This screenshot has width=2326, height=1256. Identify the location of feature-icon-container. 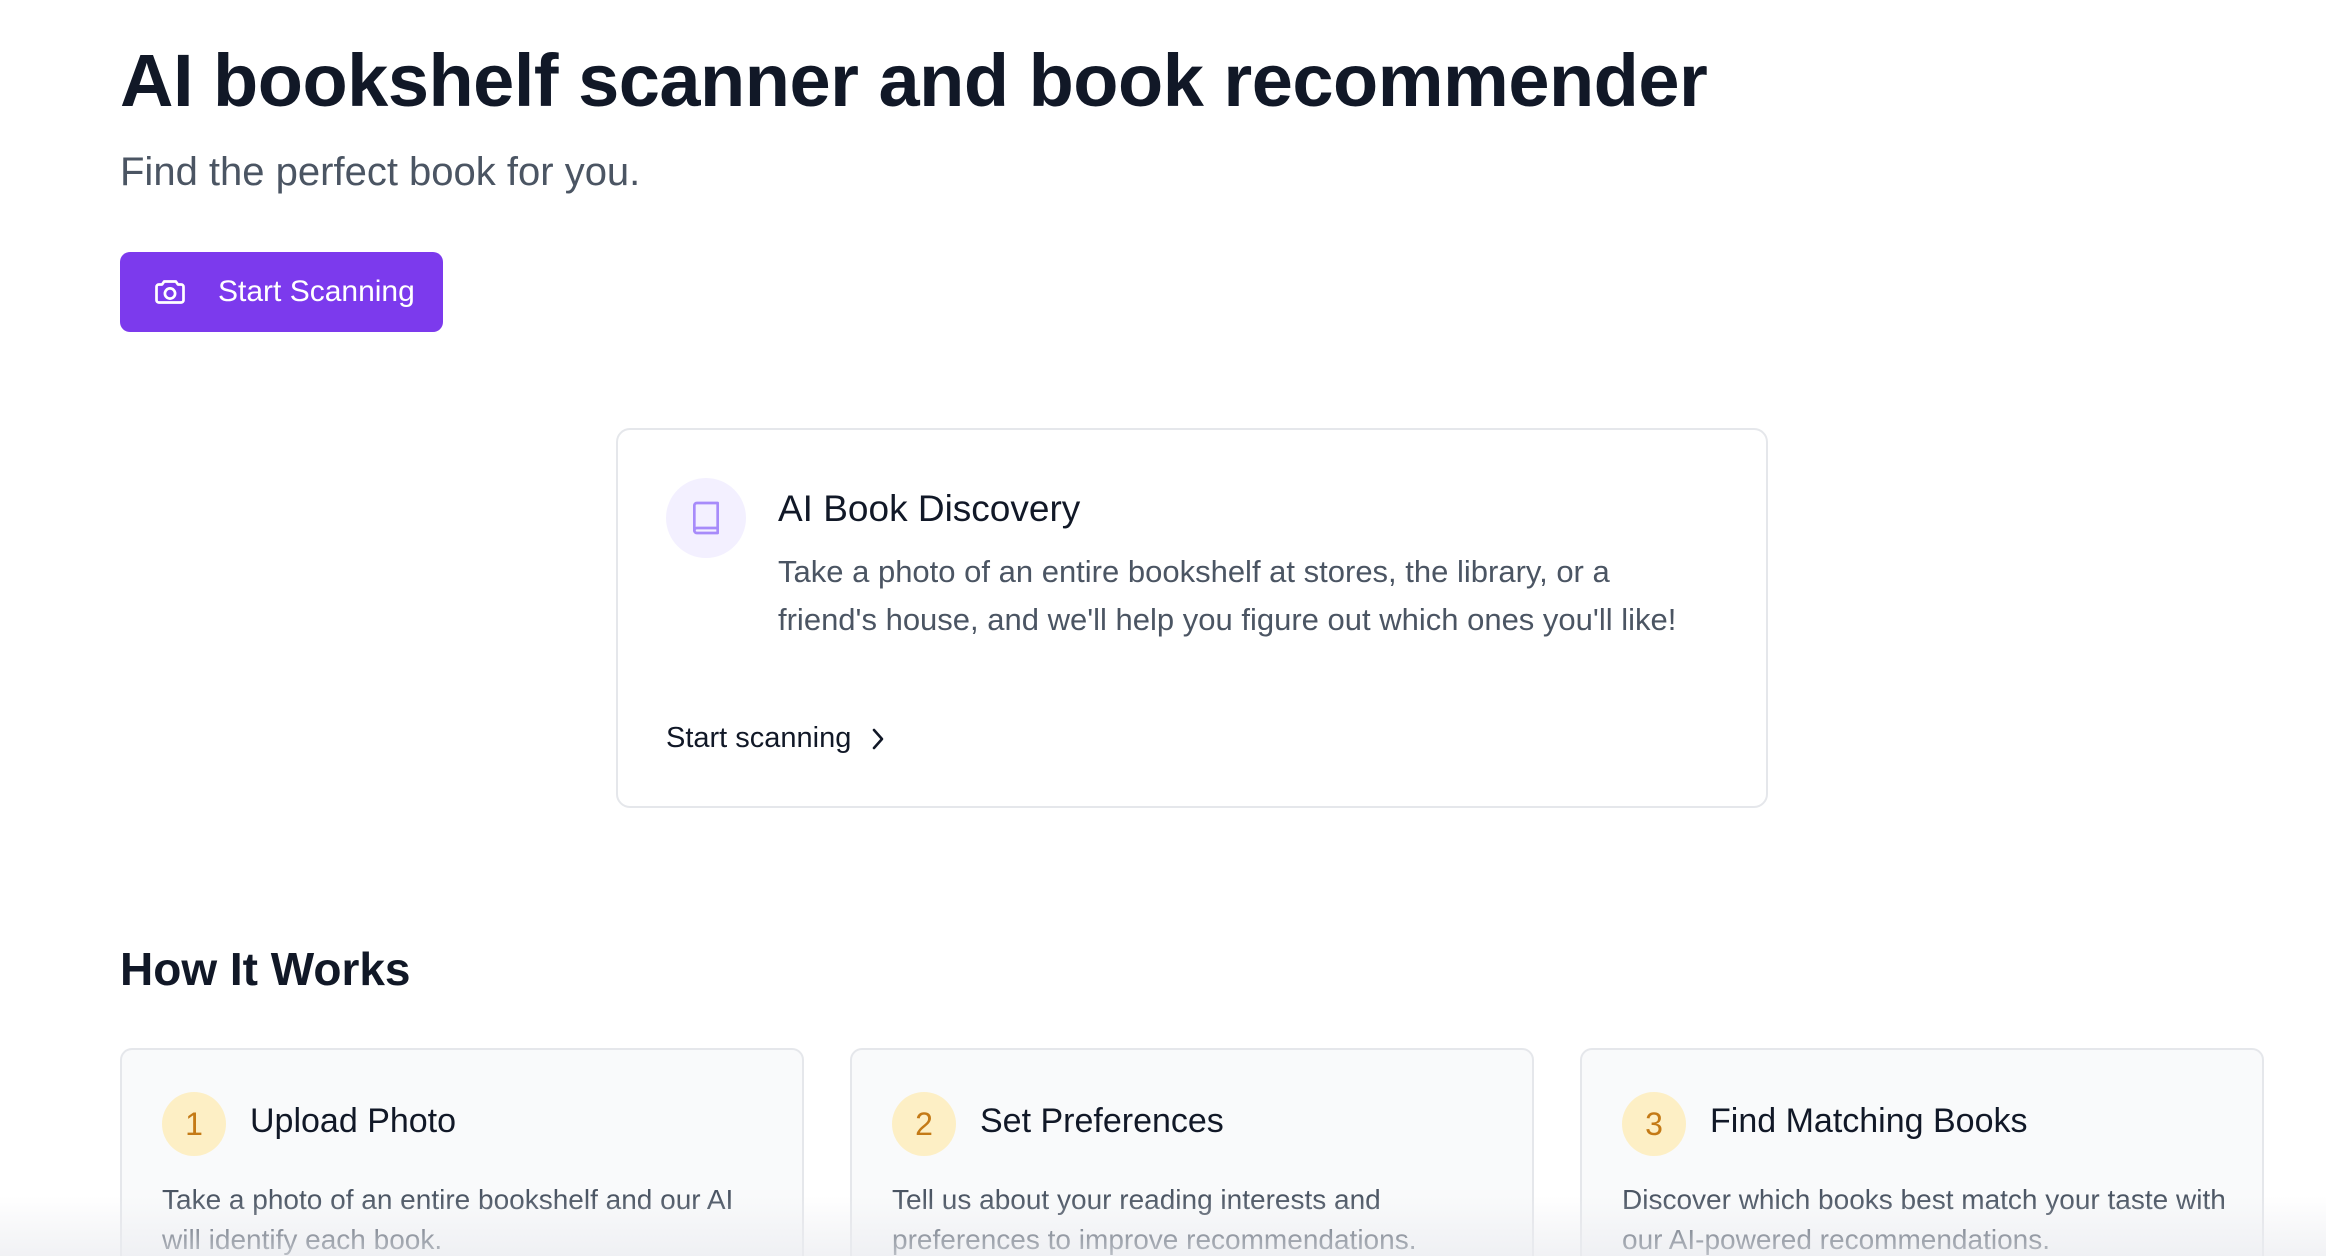
(706, 518).